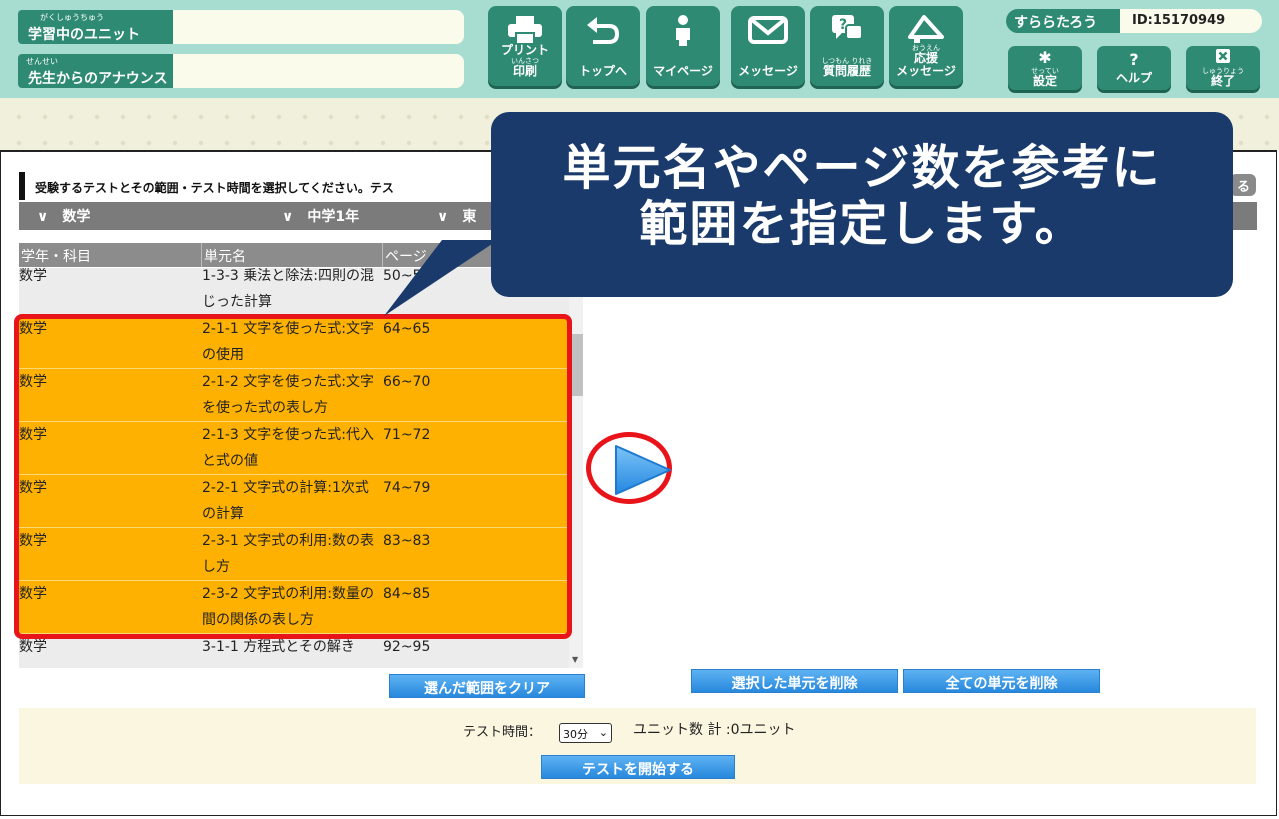 This screenshot has height=819, width=1279. What do you see at coordinates (846, 71) in the screenshot?
I see `question-history-label: 質問履歴` at bounding box center [846, 71].